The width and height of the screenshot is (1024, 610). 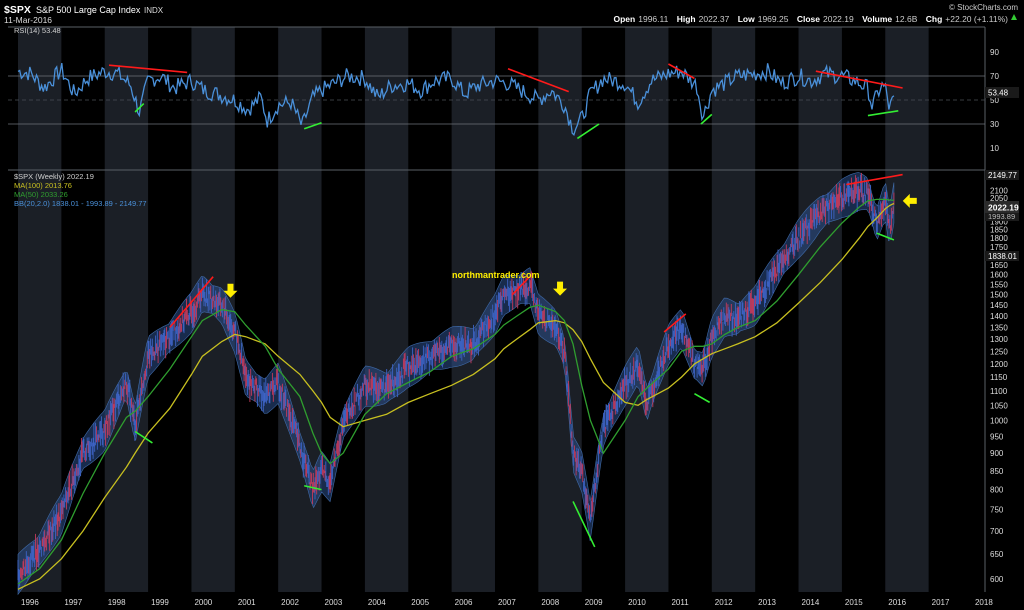 I want to click on legend-price: $SPX (Weekly) 2022.19, so click(x=54, y=176).